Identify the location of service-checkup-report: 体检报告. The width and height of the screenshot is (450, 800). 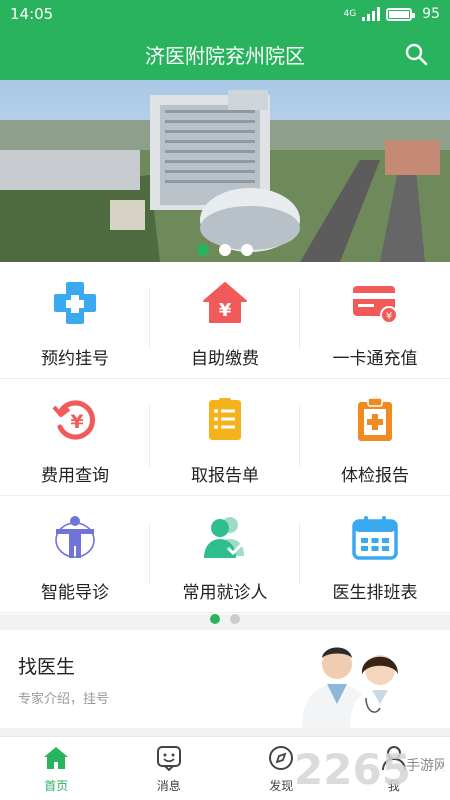
(375, 437).